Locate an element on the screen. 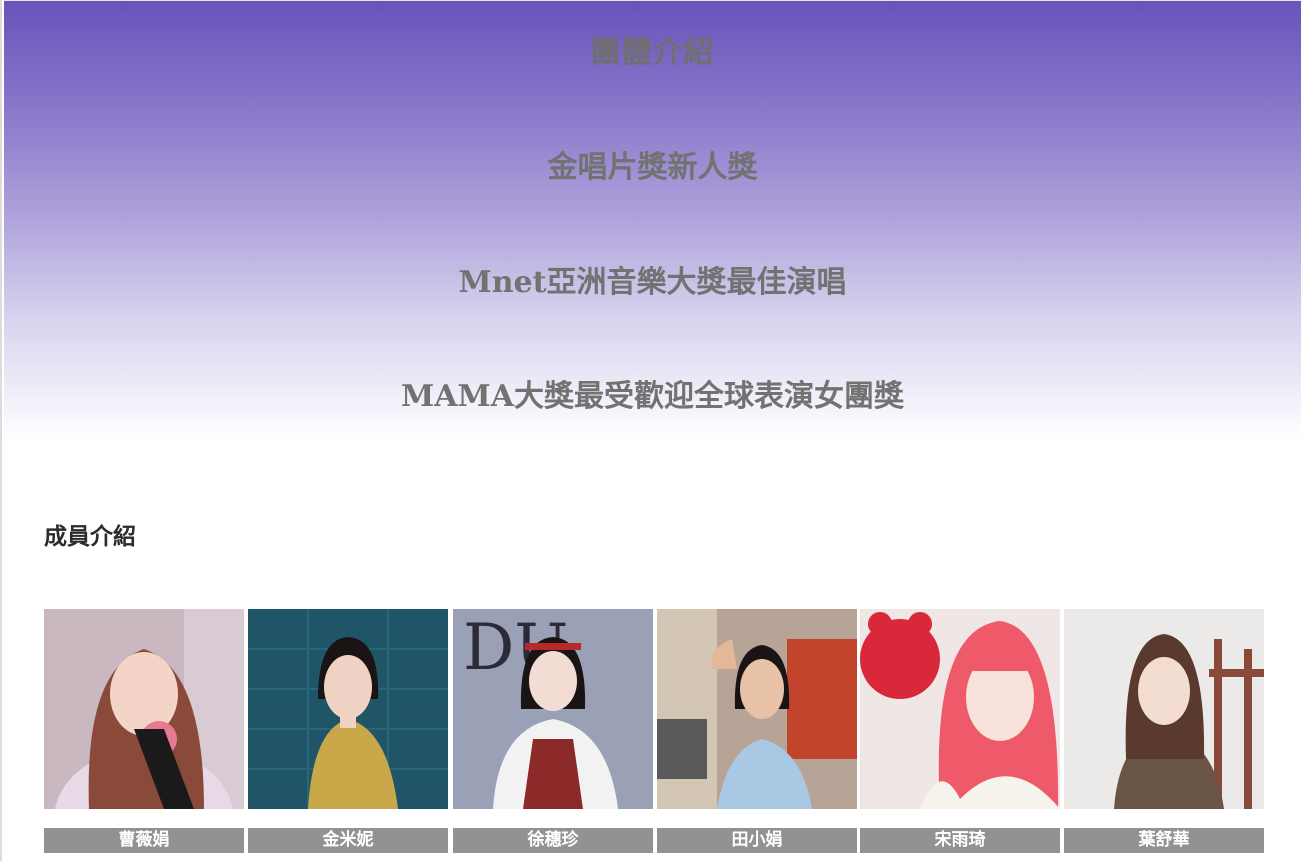  member-name: 金米妮 is located at coordinates (348, 840).